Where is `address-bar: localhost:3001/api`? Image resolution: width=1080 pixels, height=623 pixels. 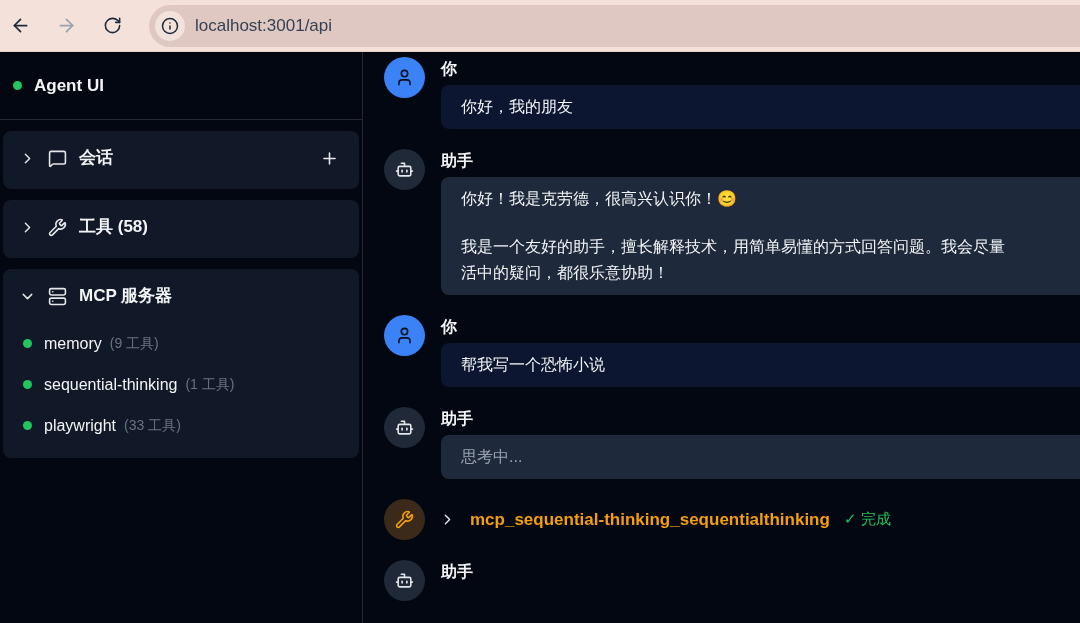 address-bar: localhost:3001/api is located at coordinates (614, 25).